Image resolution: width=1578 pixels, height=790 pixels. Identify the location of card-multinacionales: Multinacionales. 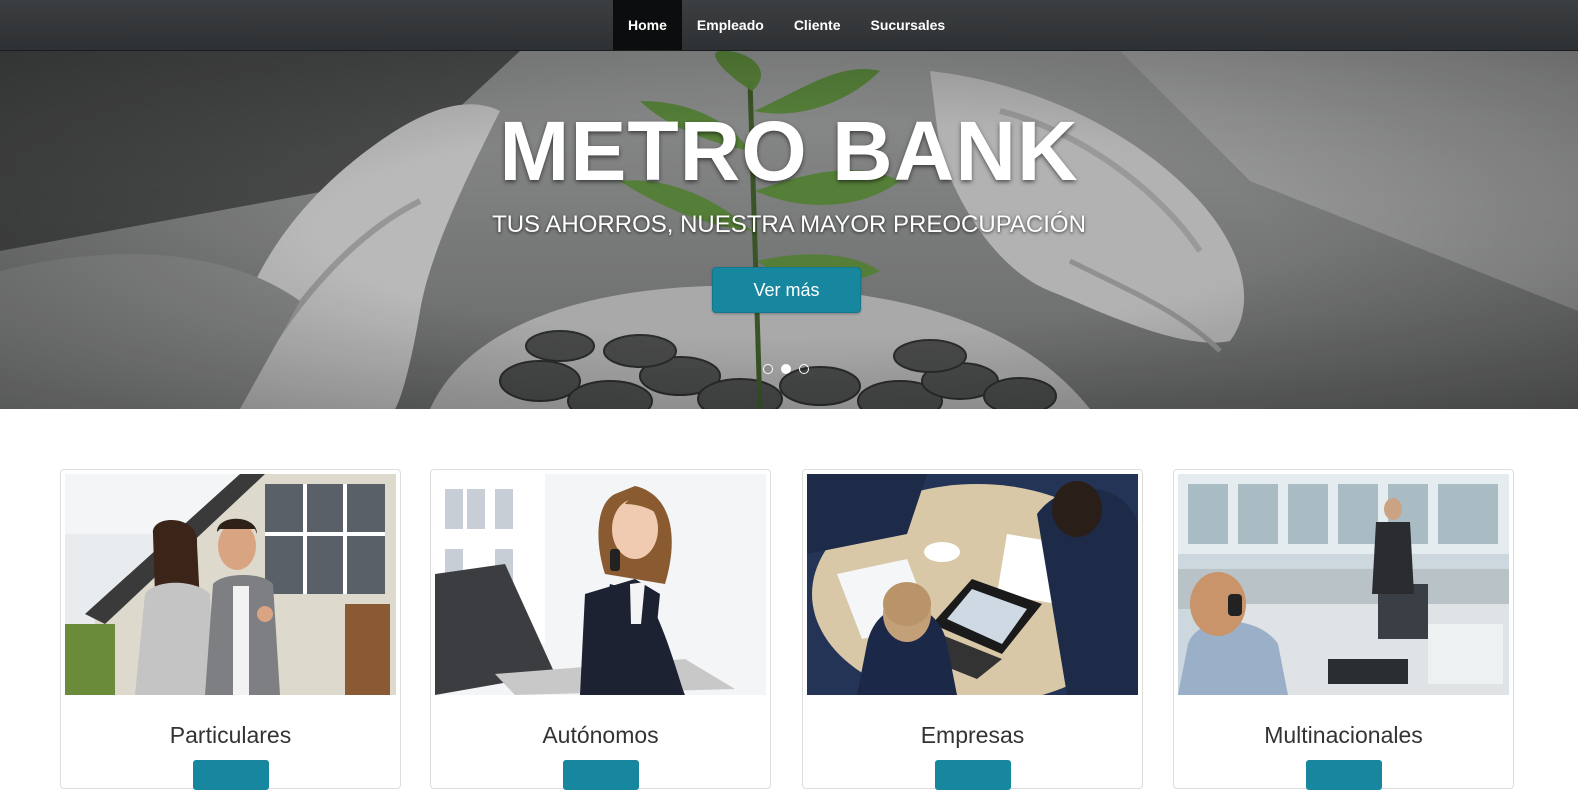
(1343, 629).